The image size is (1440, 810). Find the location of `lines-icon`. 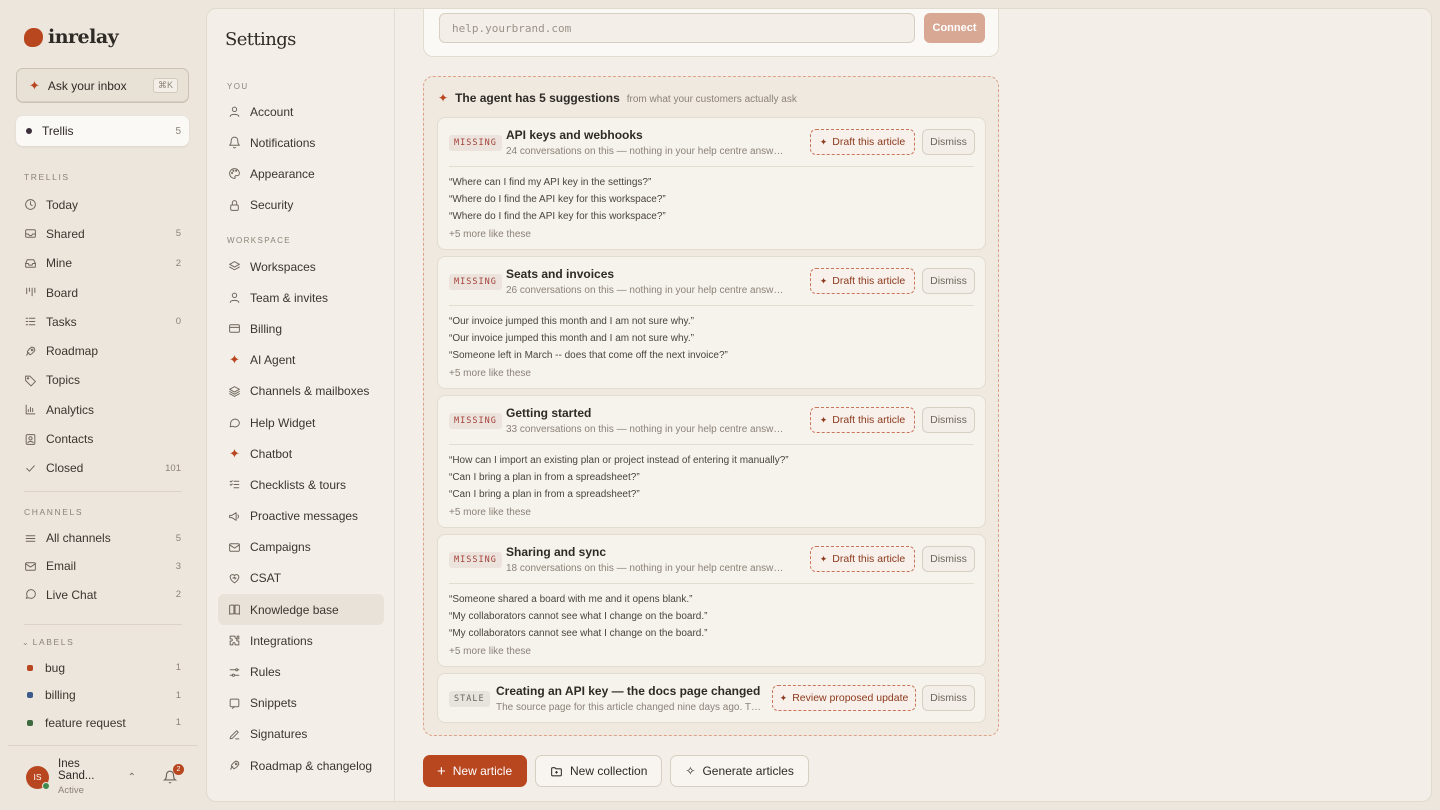

lines-icon is located at coordinates (30, 538).